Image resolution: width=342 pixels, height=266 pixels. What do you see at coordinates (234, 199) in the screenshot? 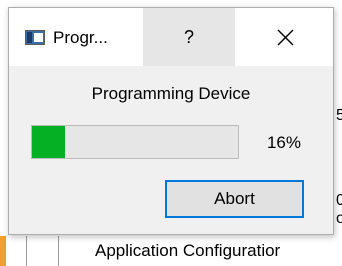
I see `abort-button: Abort` at bounding box center [234, 199].